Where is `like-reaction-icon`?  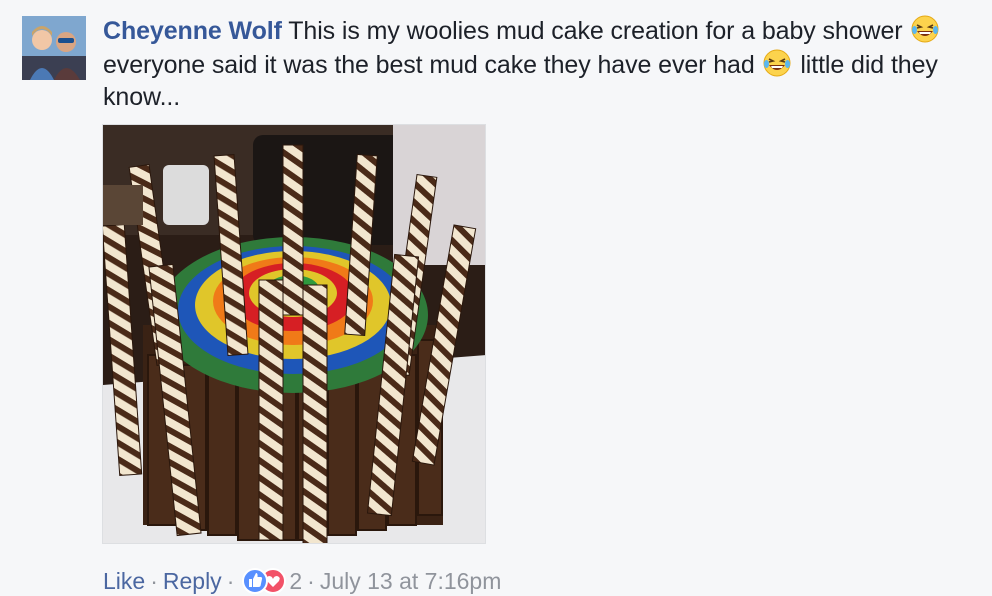 like-reaction-icon is located at coordinates (255, 581).